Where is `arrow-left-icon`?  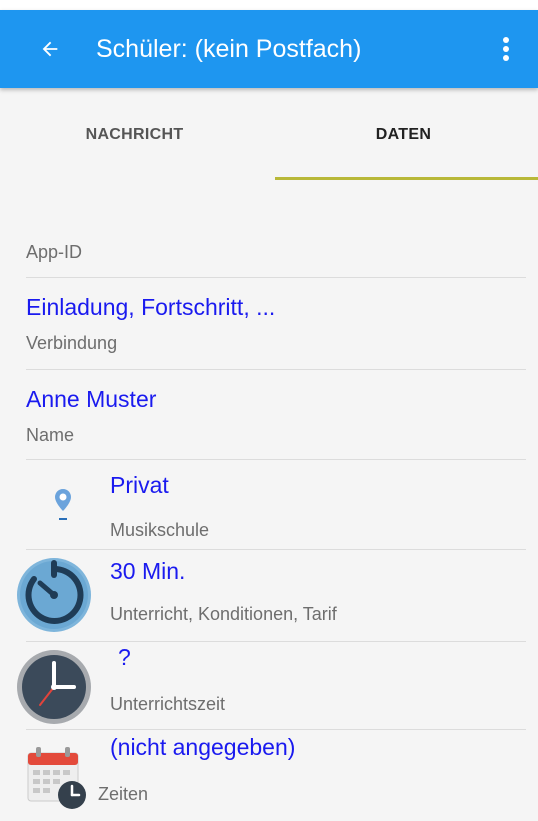
arrow-left-icon is located at coordinates (50, 49).